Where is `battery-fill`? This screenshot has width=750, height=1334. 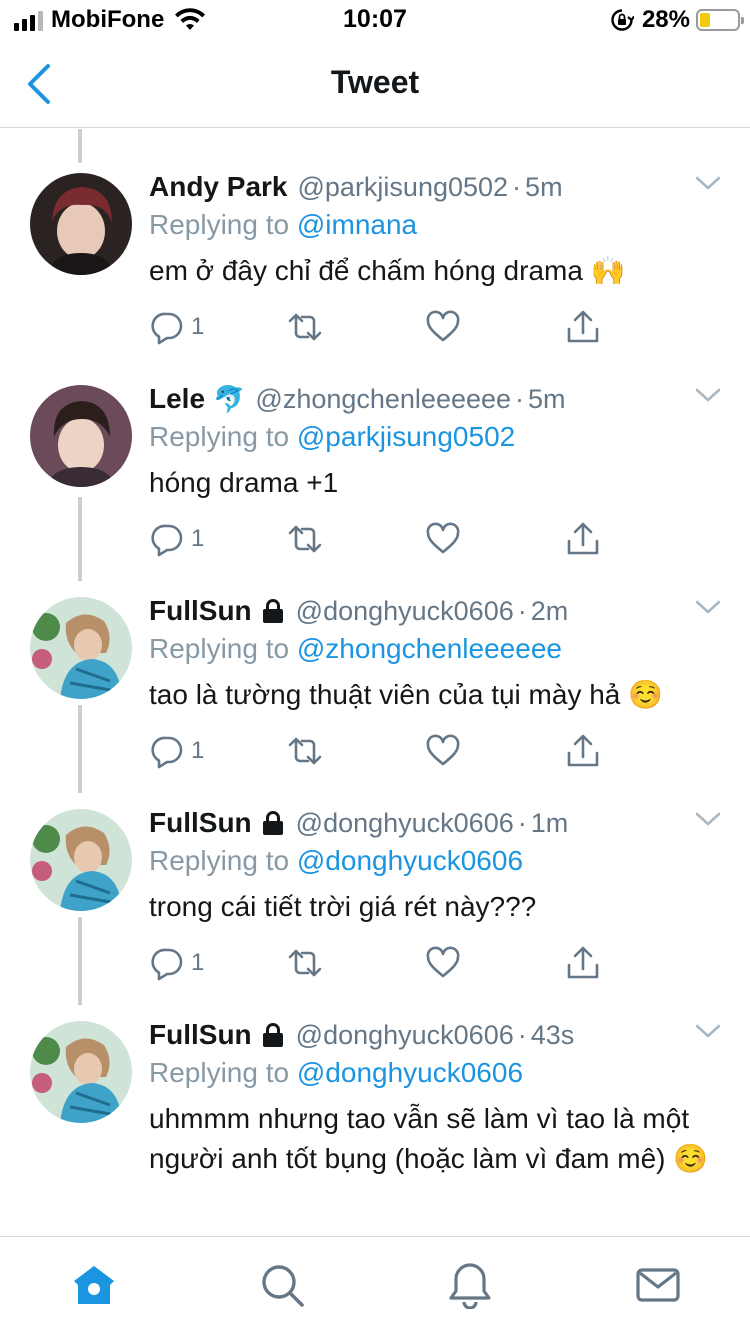 battery-fill is located at coordinates (705, 20).